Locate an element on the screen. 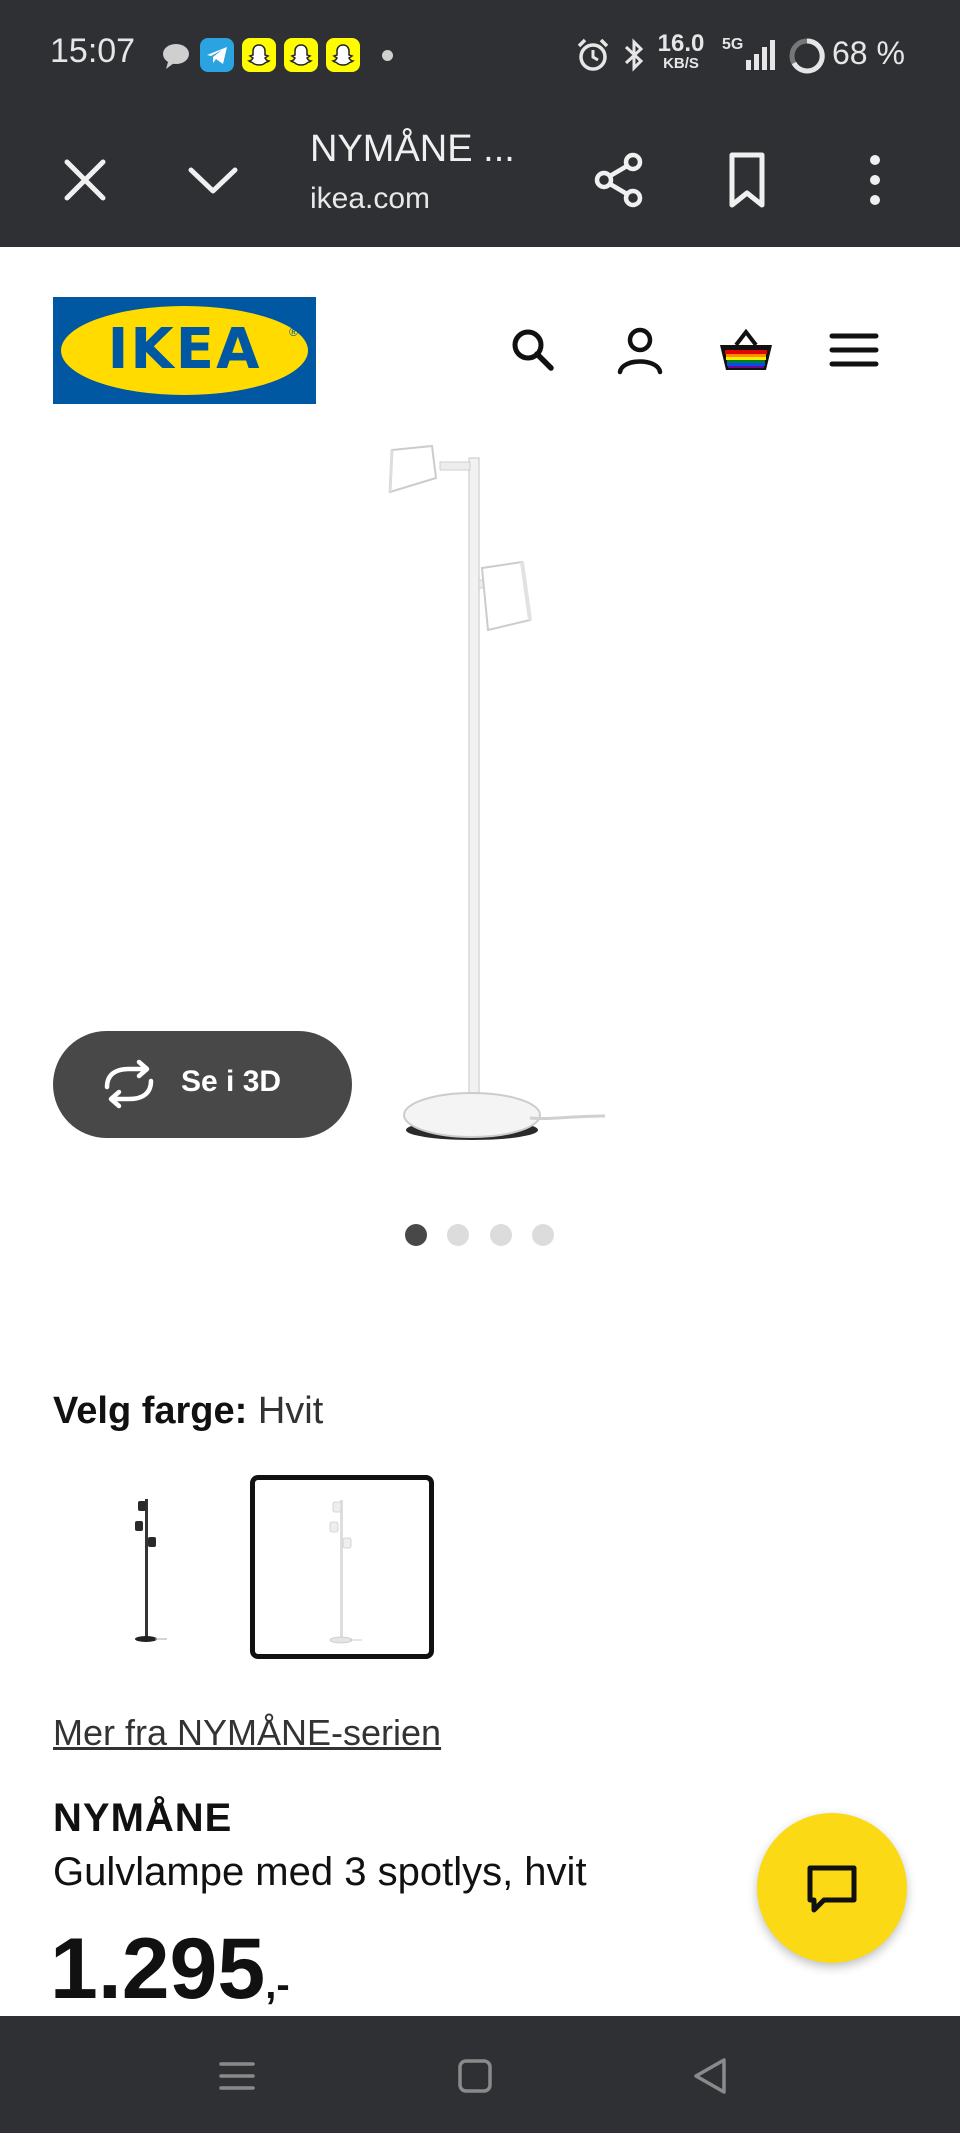  registered-mark-icon: ® is located at coordinates (293, 332).